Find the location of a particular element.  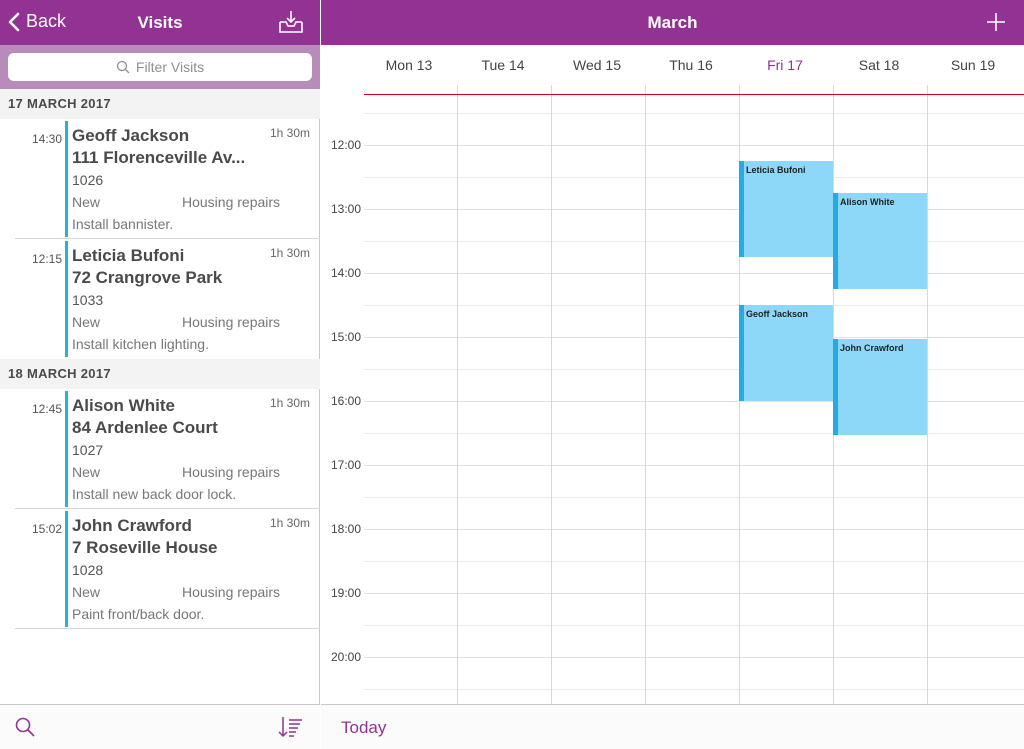

filter-bar: Filter Visits is located at coordinates (160, 67).